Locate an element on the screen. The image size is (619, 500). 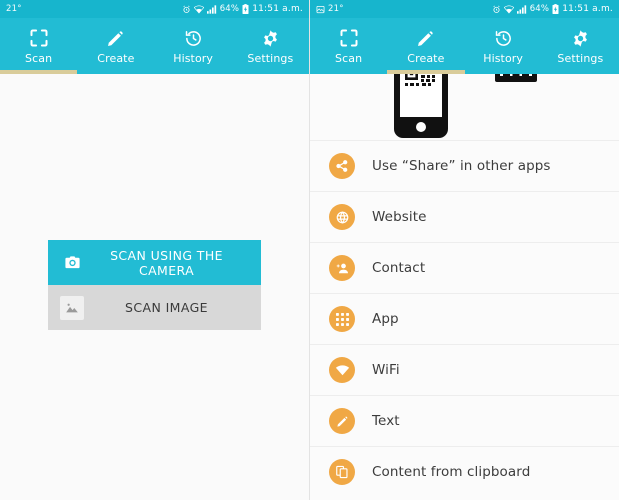
tab-bar-left: Scan Create History Settings is located at coordinates (154, 46).